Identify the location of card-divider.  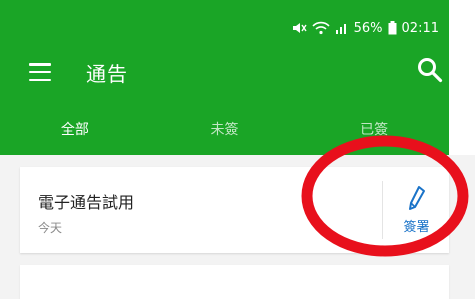
(382, 210).